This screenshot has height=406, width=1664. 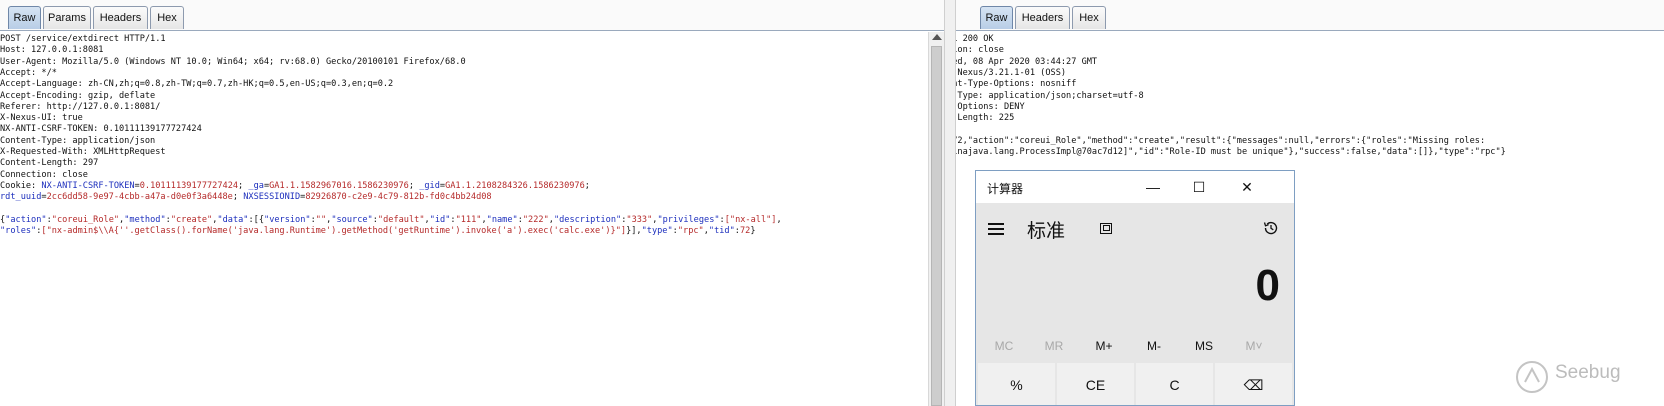 I want to click on request-header-line: Referer: http://127.0.0.1:8081/, so click(x=80, y=106).